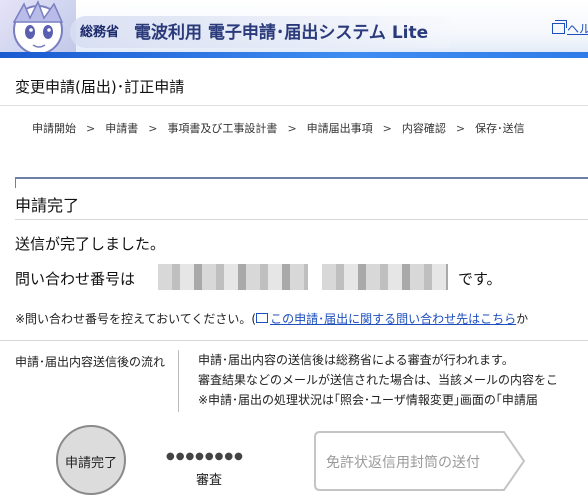 The width and height of the screenshot is (588, 501). What do you see at coordinates (393, 319) in the screenshot?
I see `contact-link-label: この申請･届出に関する問い合わせ先はこちら` at bounding box center [393, 319].